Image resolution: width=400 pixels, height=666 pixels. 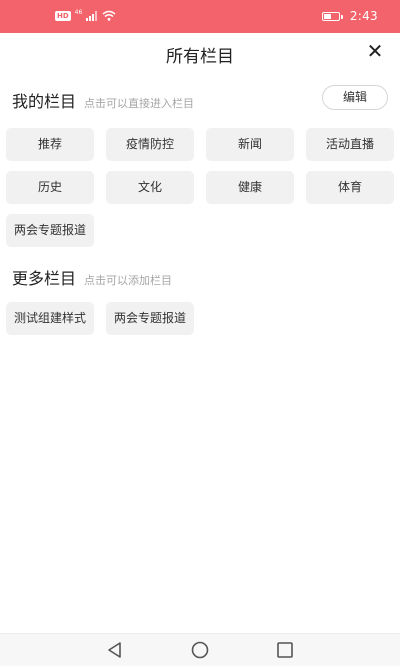 I want to click on more-channels-hint: 点击可以添加栏目, so click(x=128, y=280).